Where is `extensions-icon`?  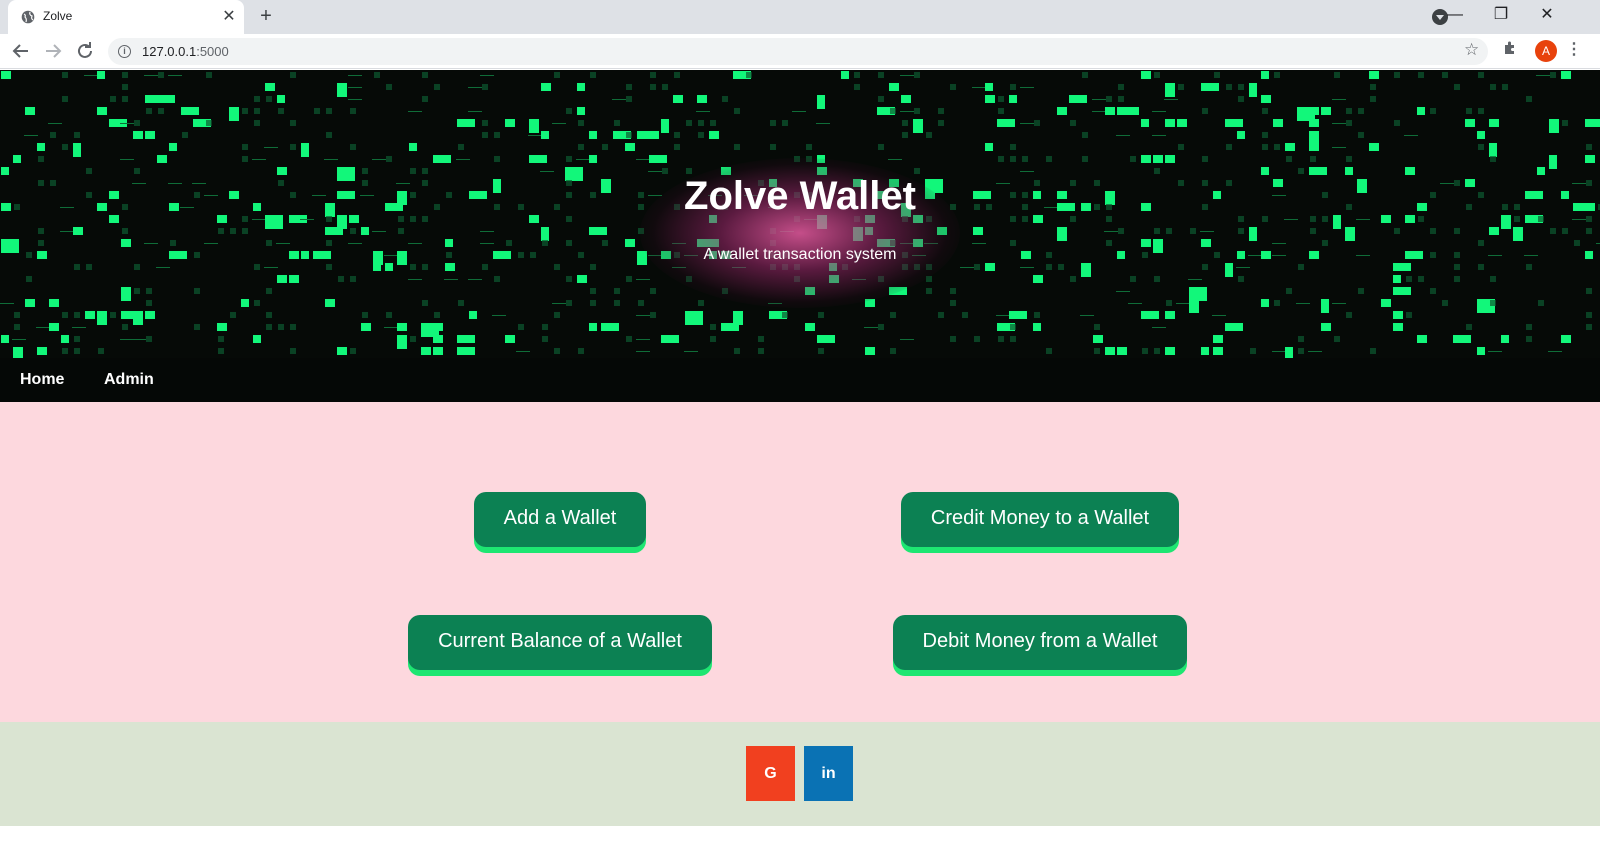 extensions-icon is located at coordinates (1511, 50).